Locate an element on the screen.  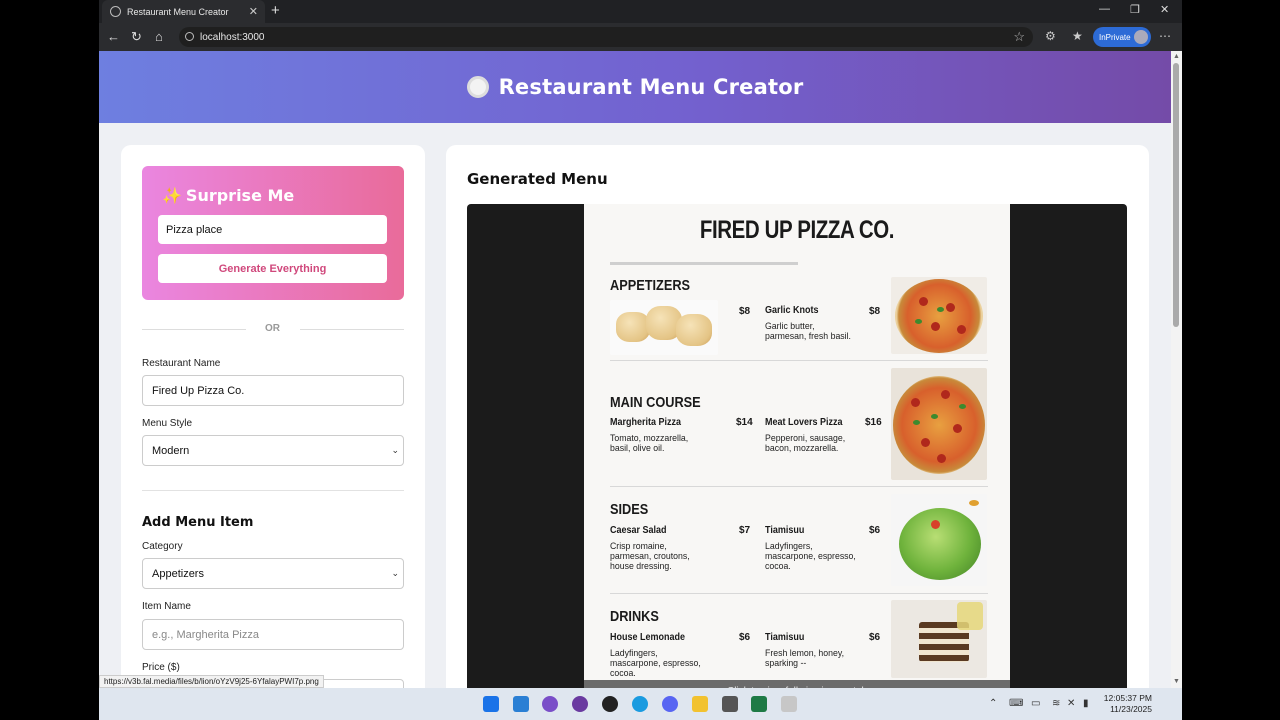
restaurant-name-input: Fired Up Pizza Co. is located at coordinates (273, 390).